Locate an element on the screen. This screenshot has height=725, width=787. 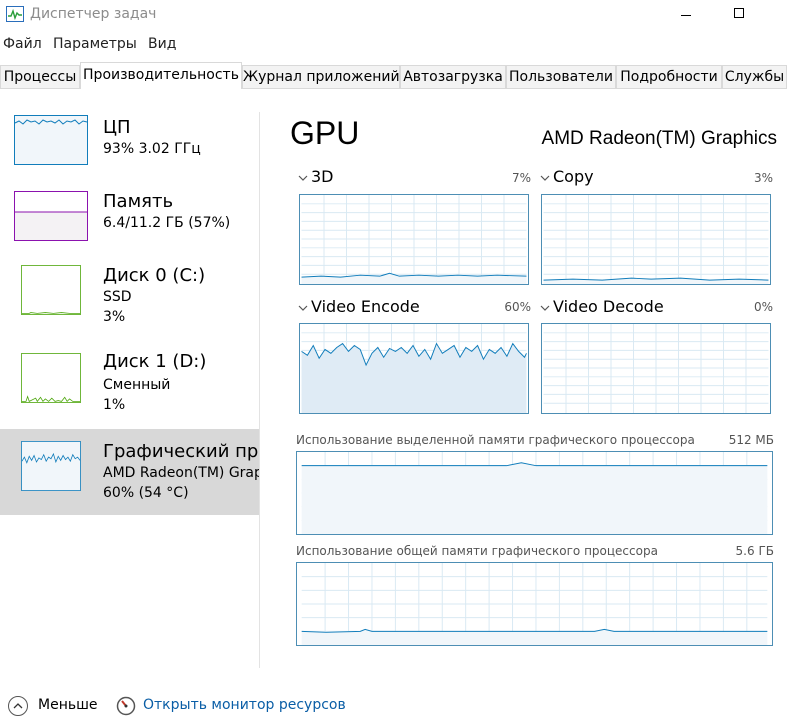
chevron-up-icon is located at coordinates (18, 706).